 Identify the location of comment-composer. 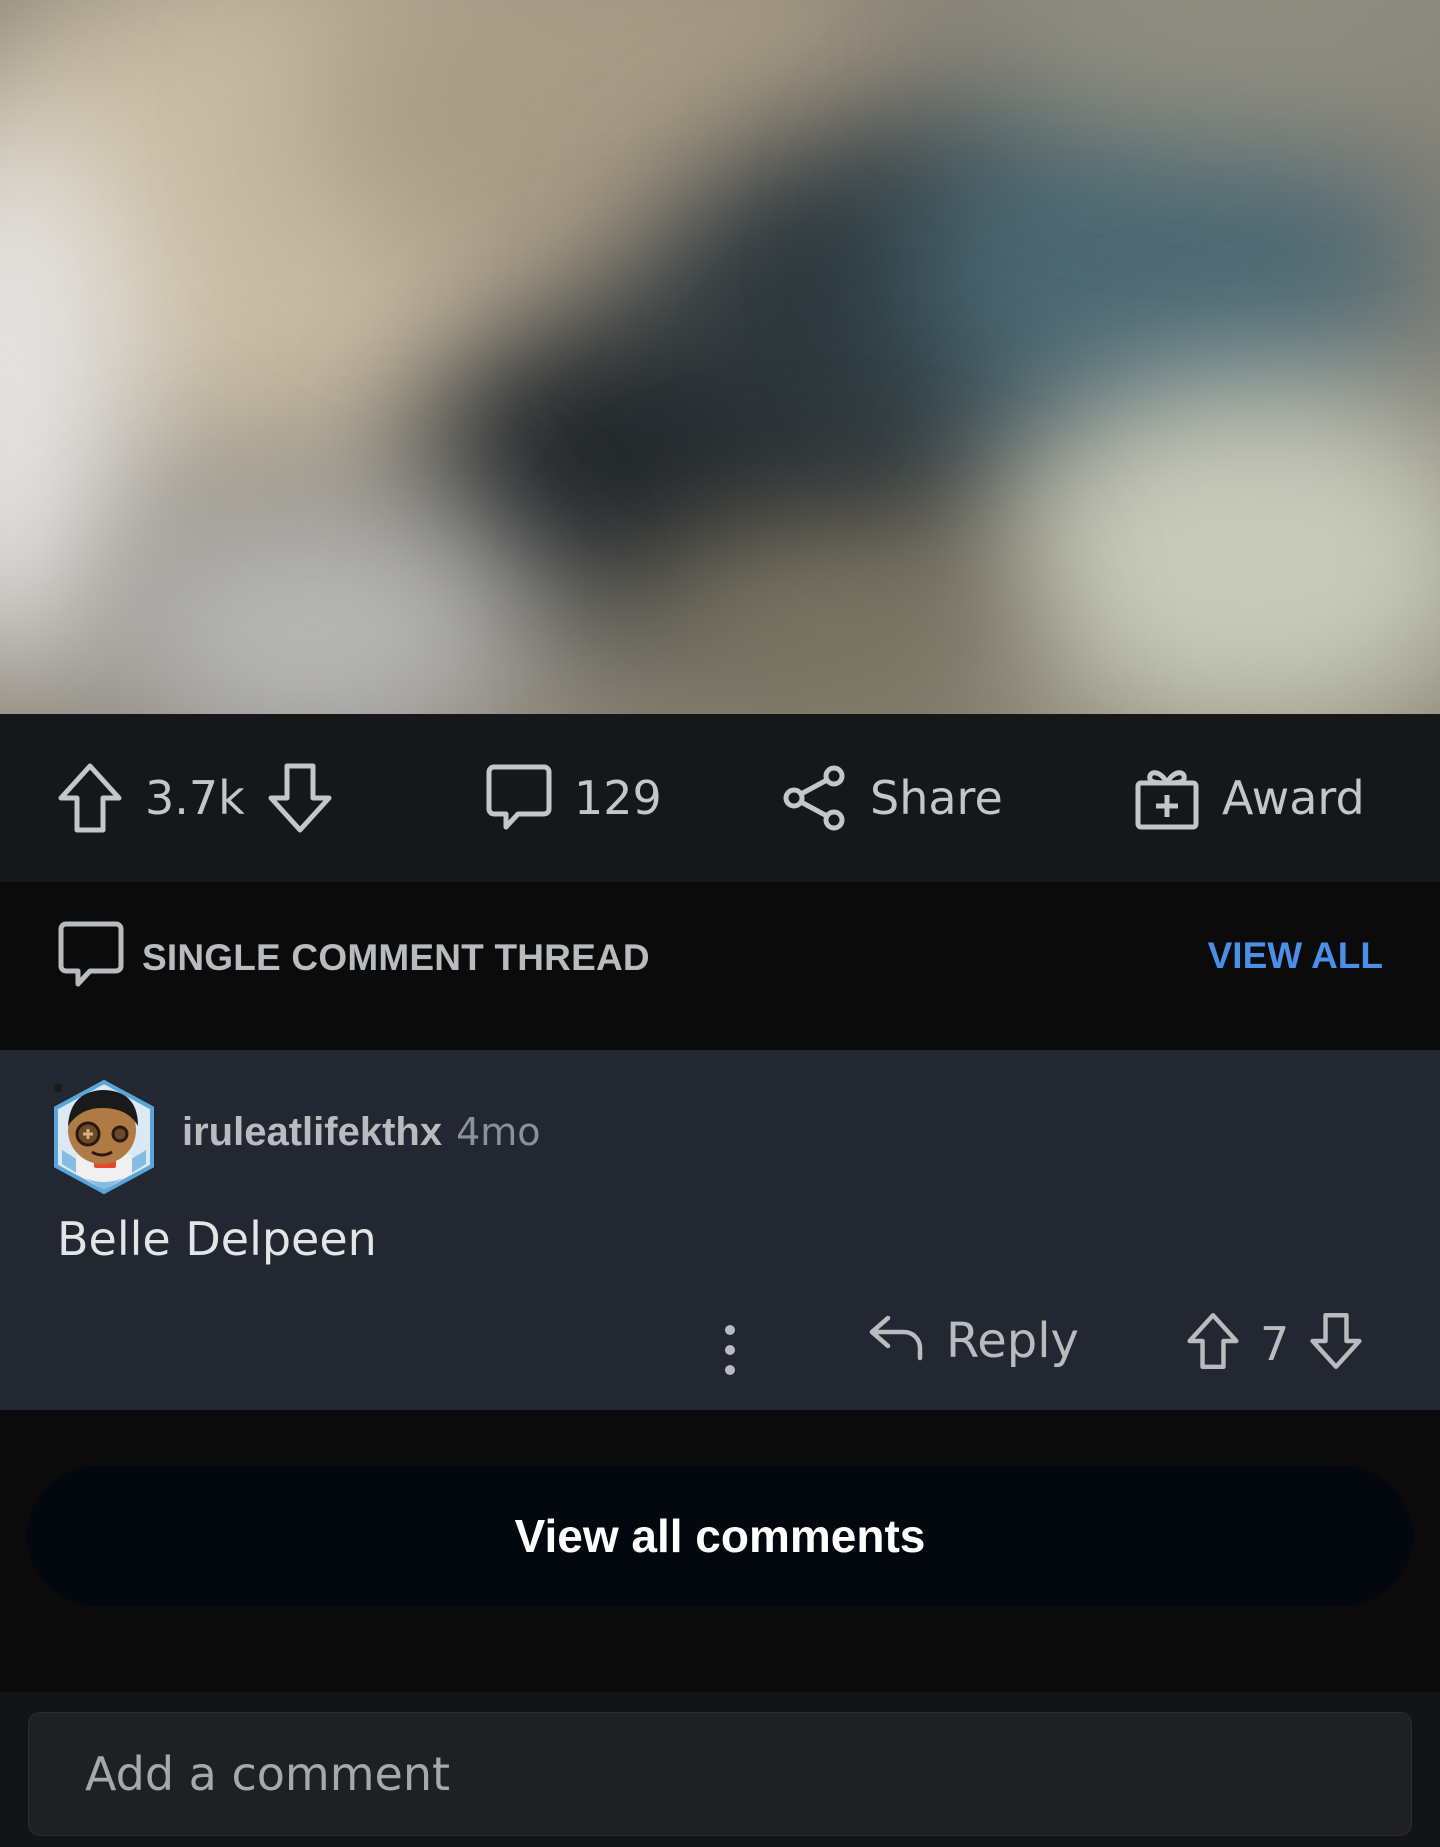
(720, 1769).